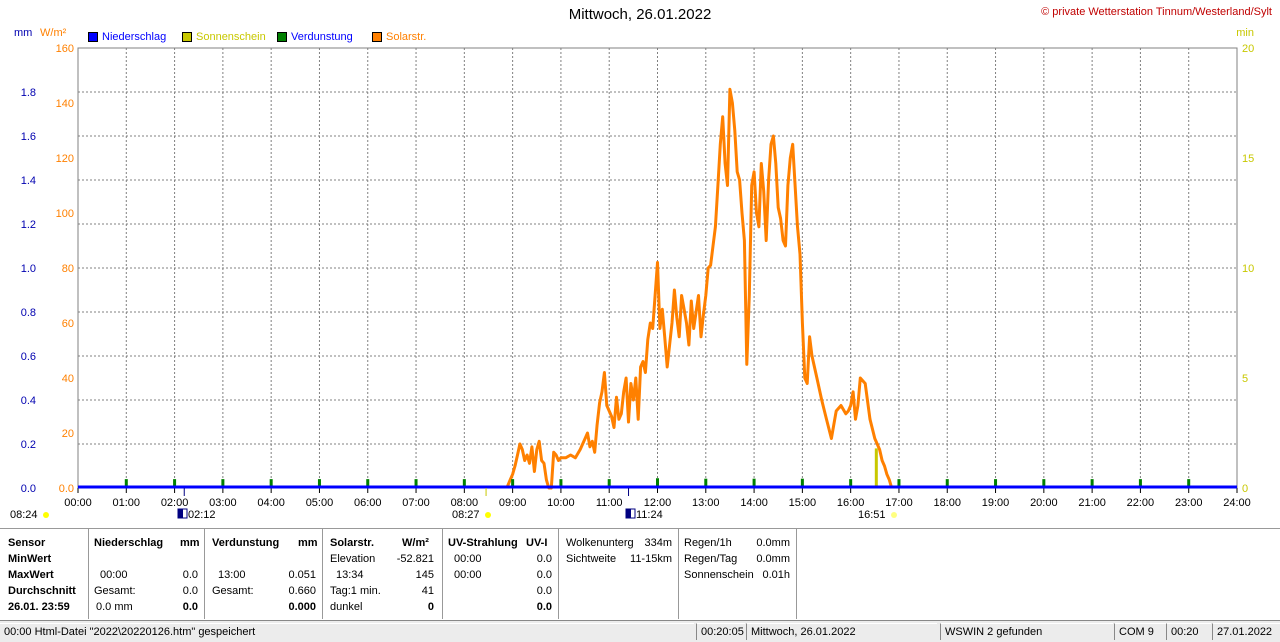 This screenshot has width=1280, height=642. Describe the element at coordinates (66, 489) in the screenshot. I see `y-tick-label-wm2: 0.0` at that location.